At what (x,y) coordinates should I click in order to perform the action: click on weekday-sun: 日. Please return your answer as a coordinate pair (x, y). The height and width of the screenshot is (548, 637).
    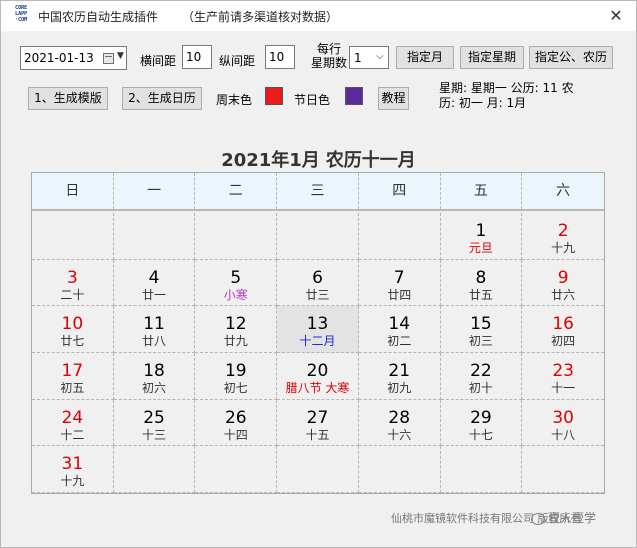
    Looking at the image, I should click on (73, 191).